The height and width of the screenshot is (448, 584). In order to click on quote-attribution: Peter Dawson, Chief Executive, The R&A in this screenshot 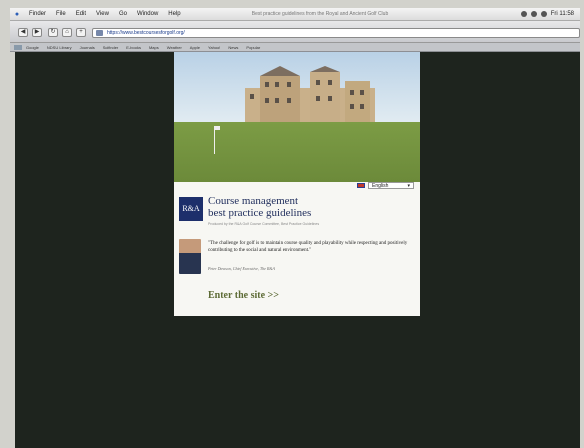, I will do `click(241, 268)`.